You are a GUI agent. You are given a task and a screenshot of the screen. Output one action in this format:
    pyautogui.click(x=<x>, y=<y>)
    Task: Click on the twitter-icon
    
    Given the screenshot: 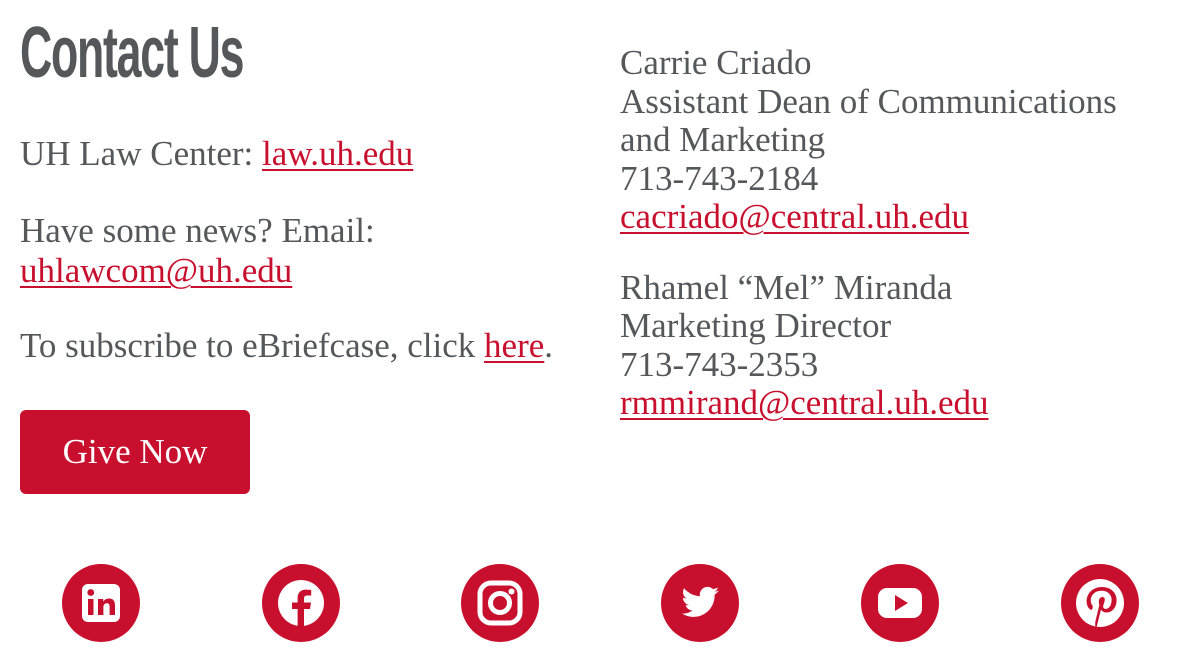 What is the action you would take?
    pyautogui.click(x=700, y=603)
    